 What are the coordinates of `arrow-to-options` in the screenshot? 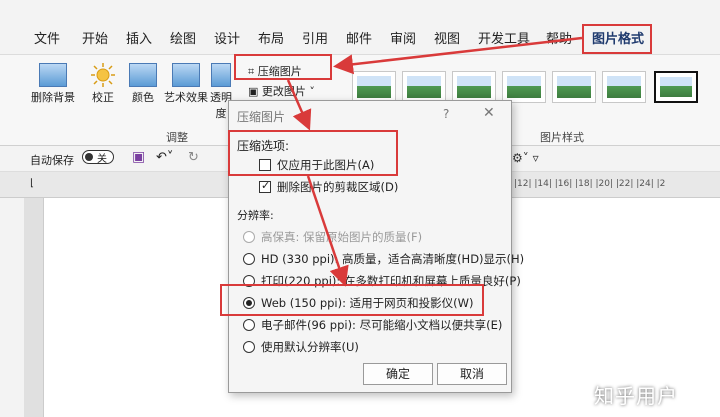 It's located at (299, 105).